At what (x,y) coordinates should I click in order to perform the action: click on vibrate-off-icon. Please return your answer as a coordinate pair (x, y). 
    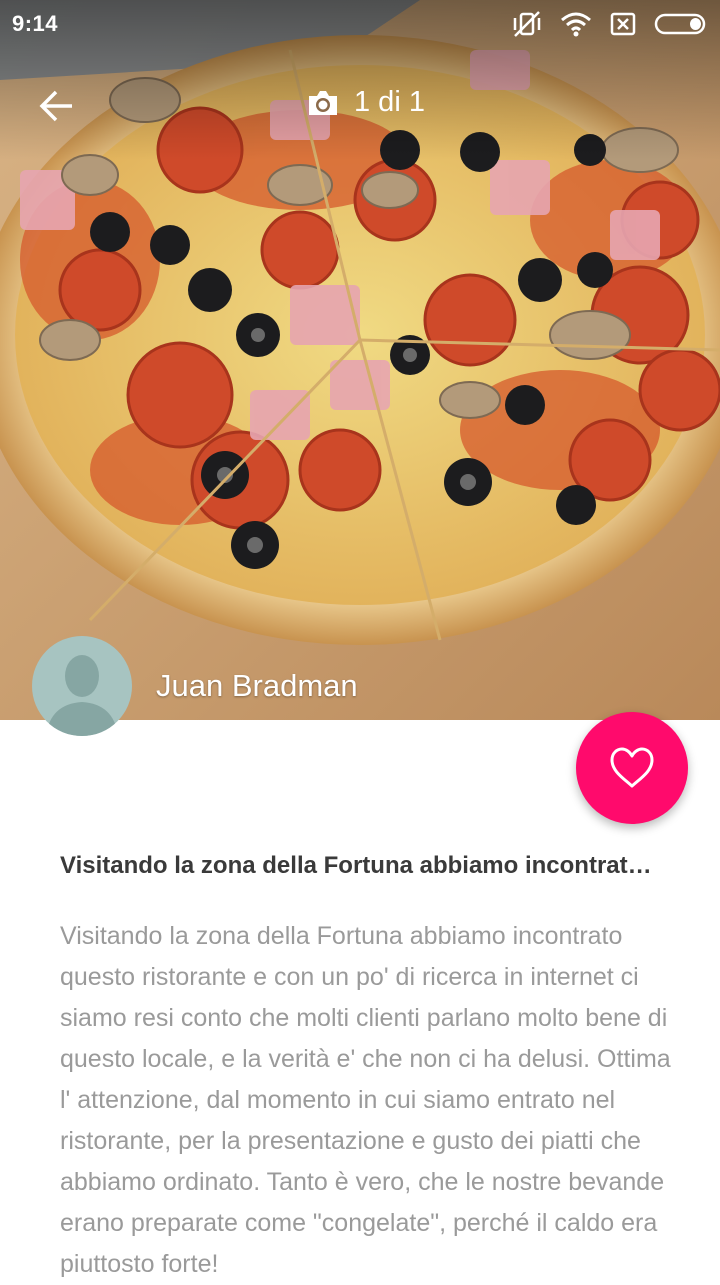
    Looking at the image, I should click on (527, 24).